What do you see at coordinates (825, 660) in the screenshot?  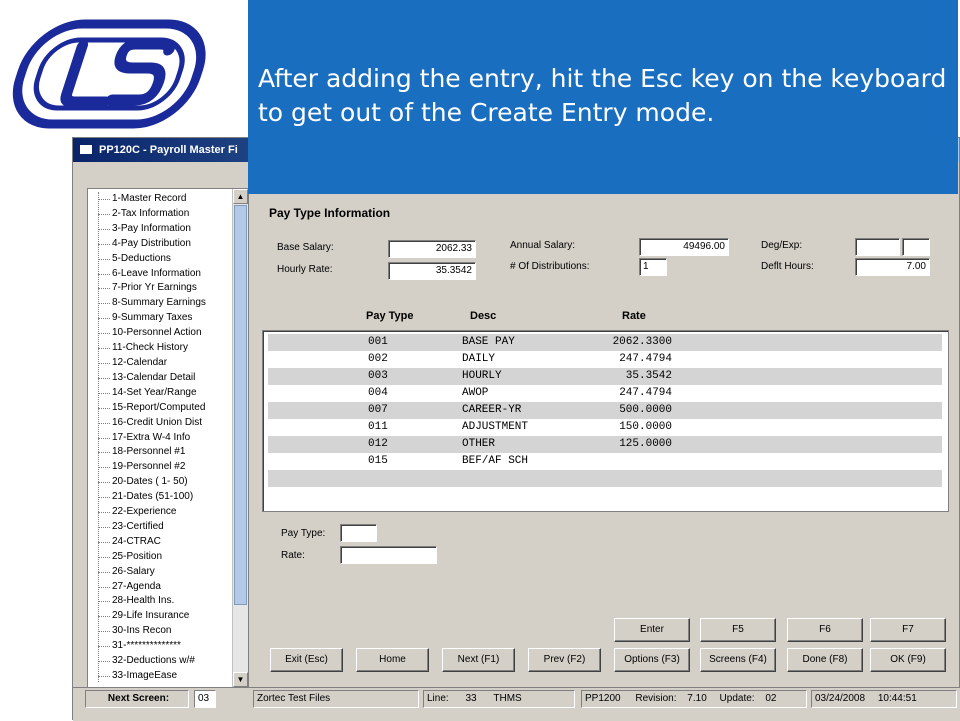 I see `done-button: Done (F8)` at bounding box center [825, 660].